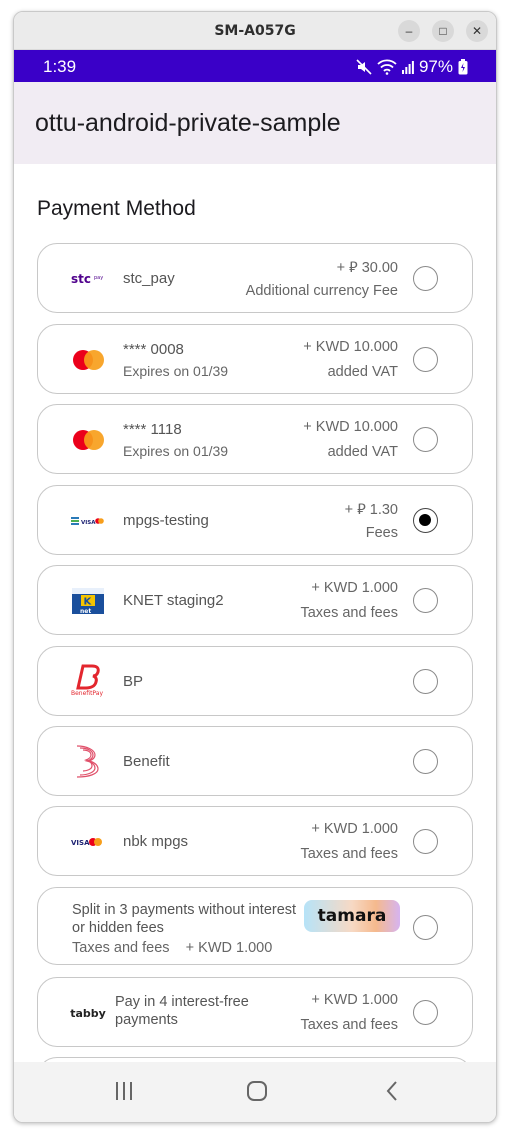  What do you see at coordinates (133, 681) in the screenshot?
I see `method-name: BP` at bounding box center [133, 681].